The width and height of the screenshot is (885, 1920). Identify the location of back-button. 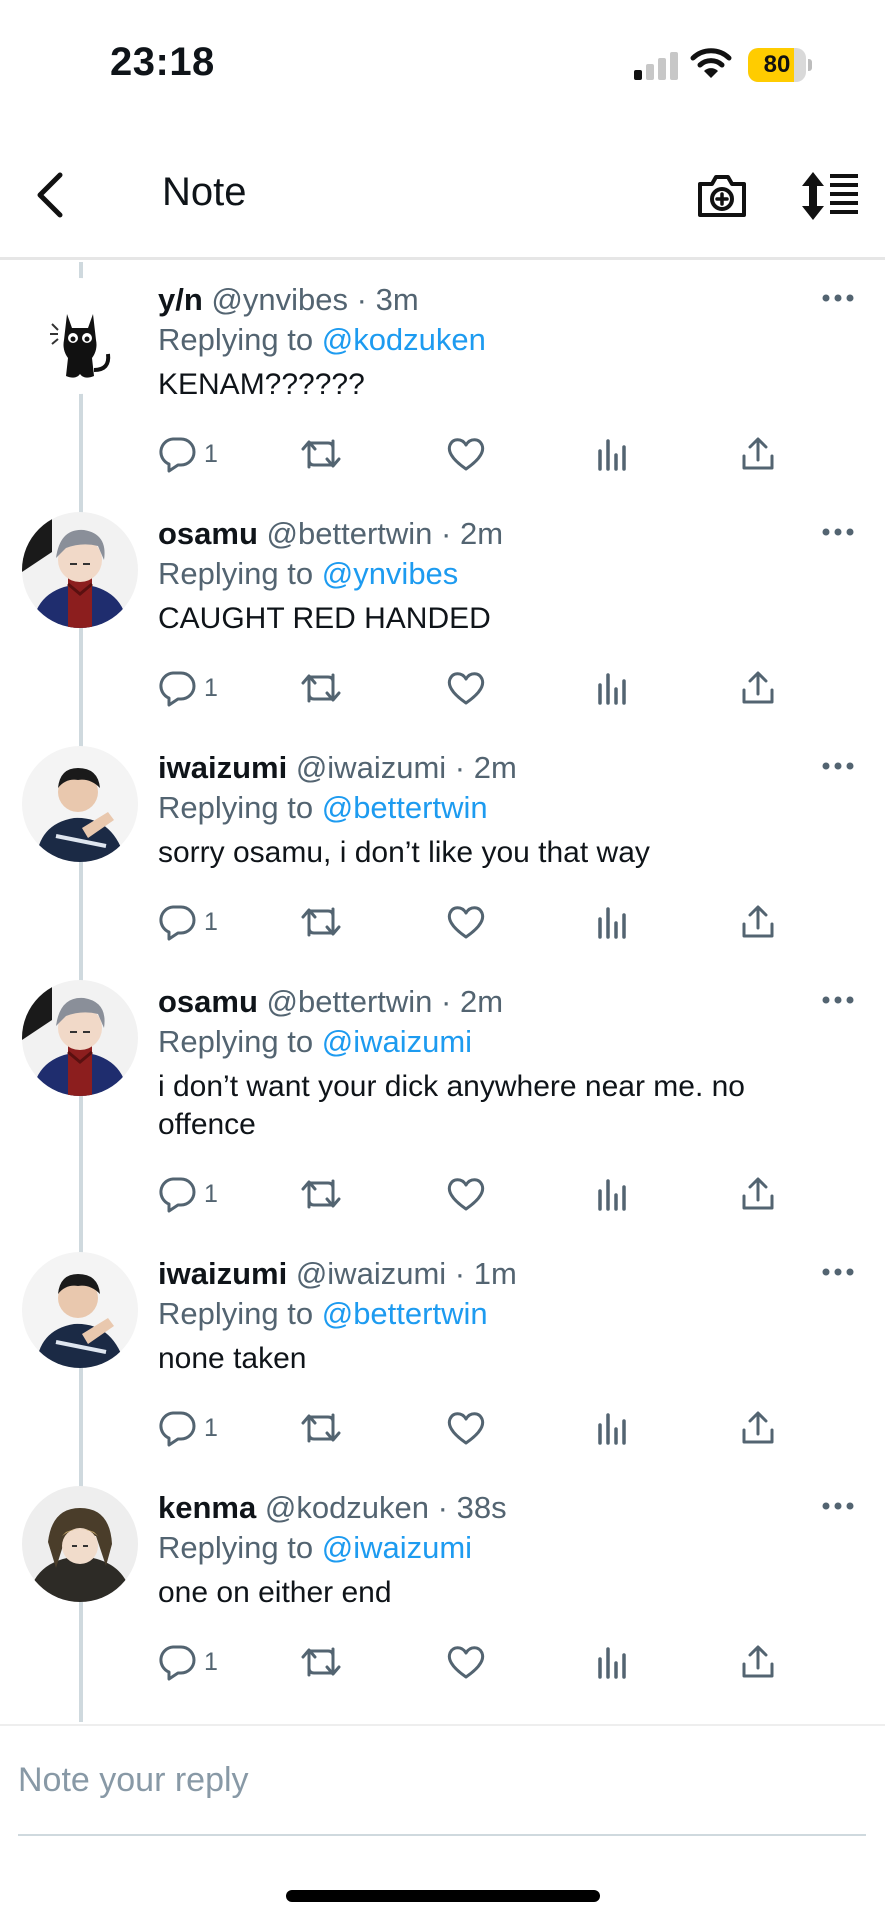
(50, 195).